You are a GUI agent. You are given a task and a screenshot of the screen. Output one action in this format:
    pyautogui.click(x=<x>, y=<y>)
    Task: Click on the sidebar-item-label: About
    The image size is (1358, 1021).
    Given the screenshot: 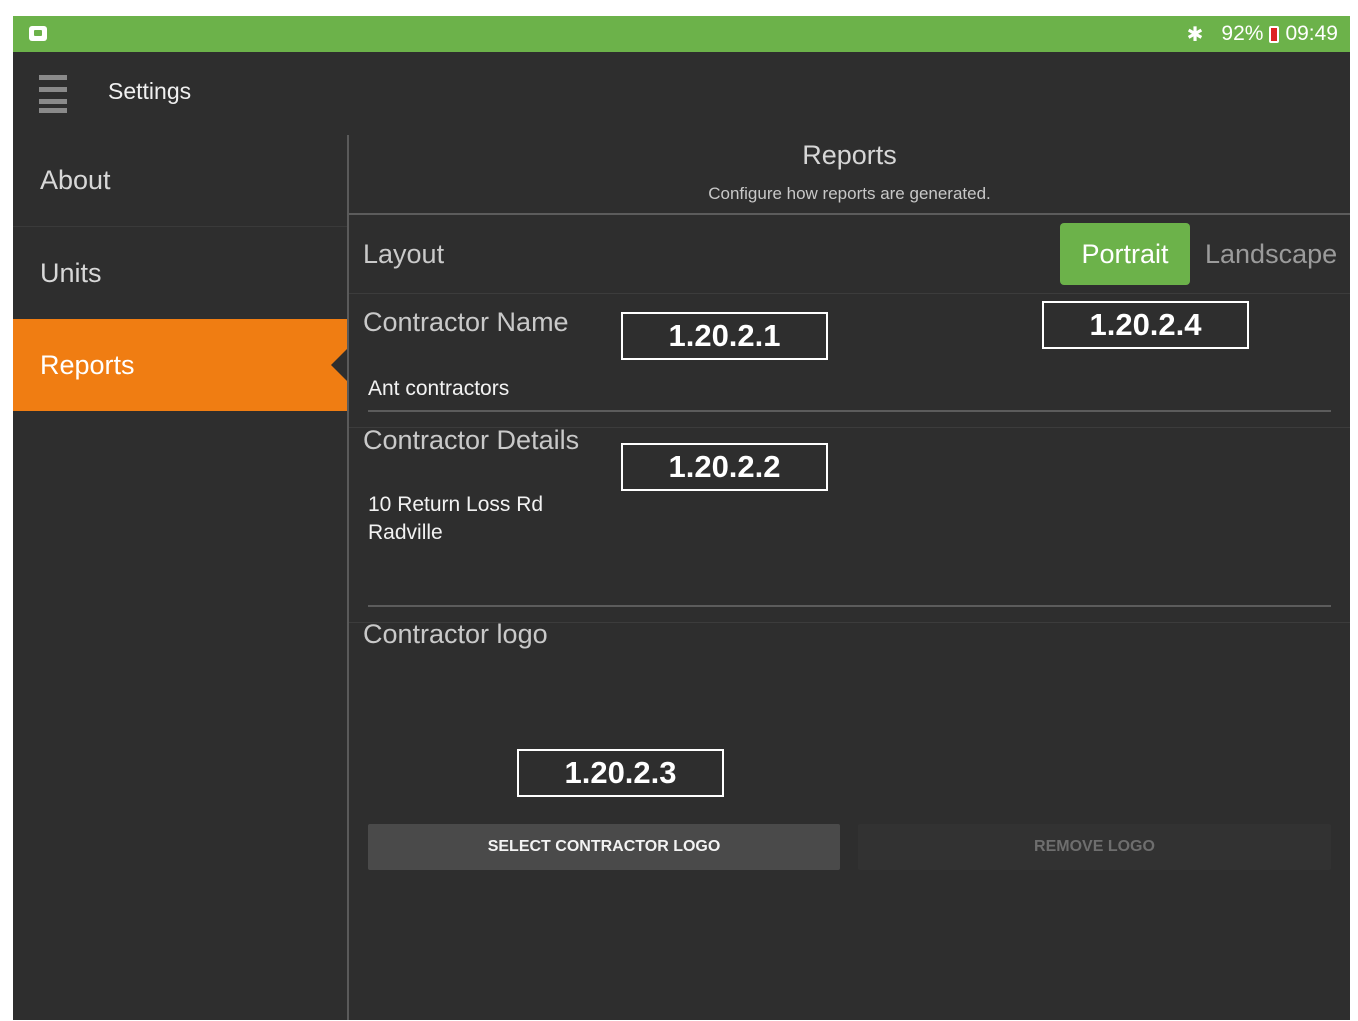 What is the action you would take?
    pyautogui.click(x=75, y=180)
    